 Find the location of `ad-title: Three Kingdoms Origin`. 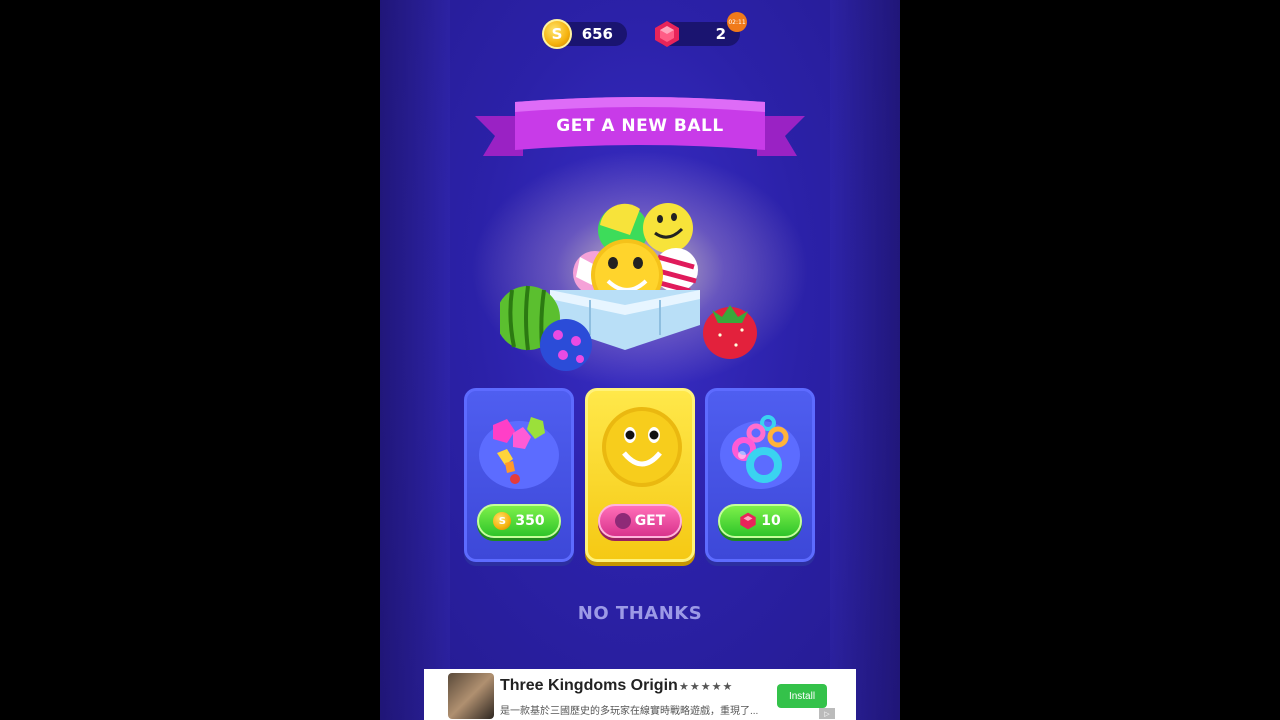

ad-title: Three Kingdoms Origin is located at coordinates (589, 685).